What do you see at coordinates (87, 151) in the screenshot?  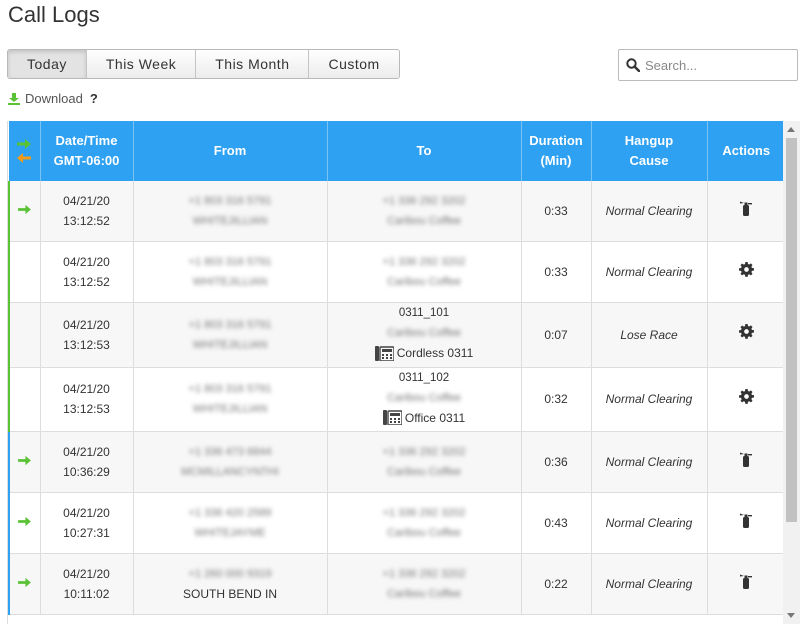 I see `datetime-header: Date/Time GMT-06:00` at bounding box center [87, 151].